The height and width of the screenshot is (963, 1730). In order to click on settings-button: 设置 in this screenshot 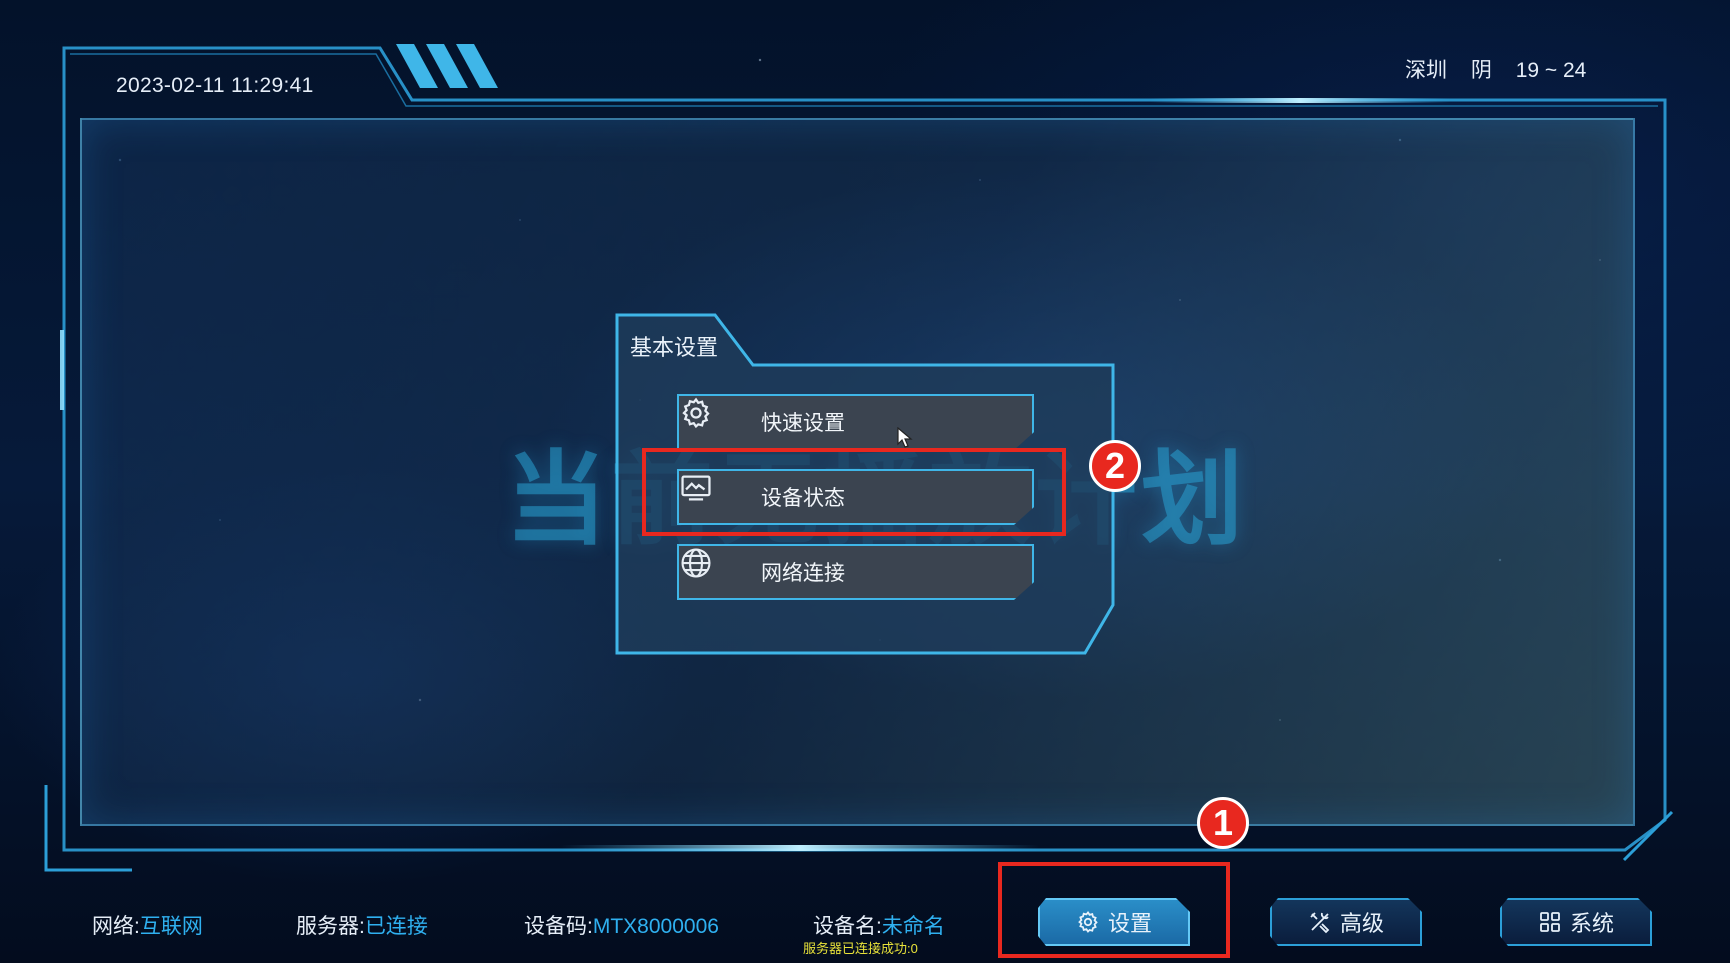, I will do `click(1114, 922)`.